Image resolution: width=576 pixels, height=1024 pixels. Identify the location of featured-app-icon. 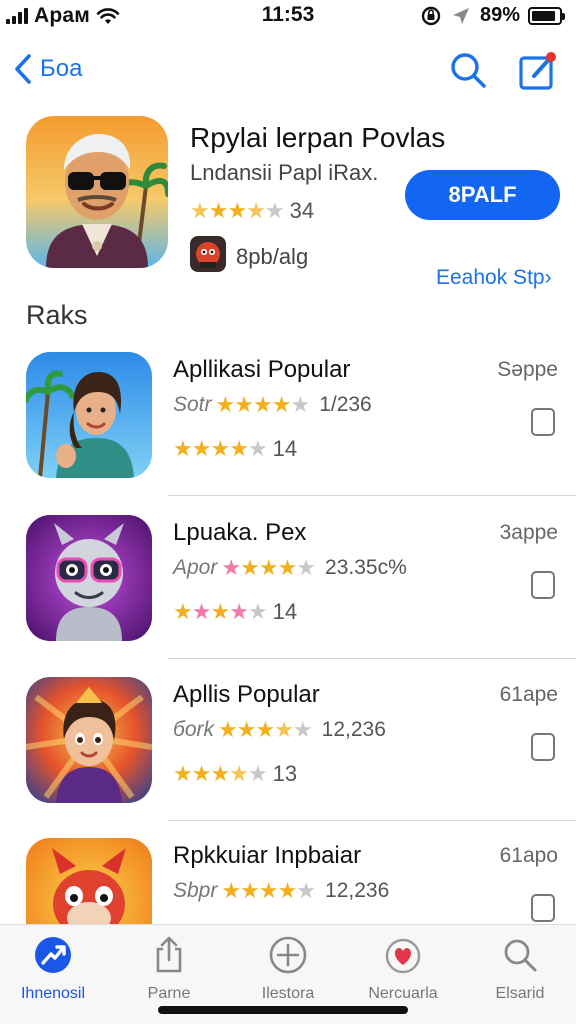
(97, 192).